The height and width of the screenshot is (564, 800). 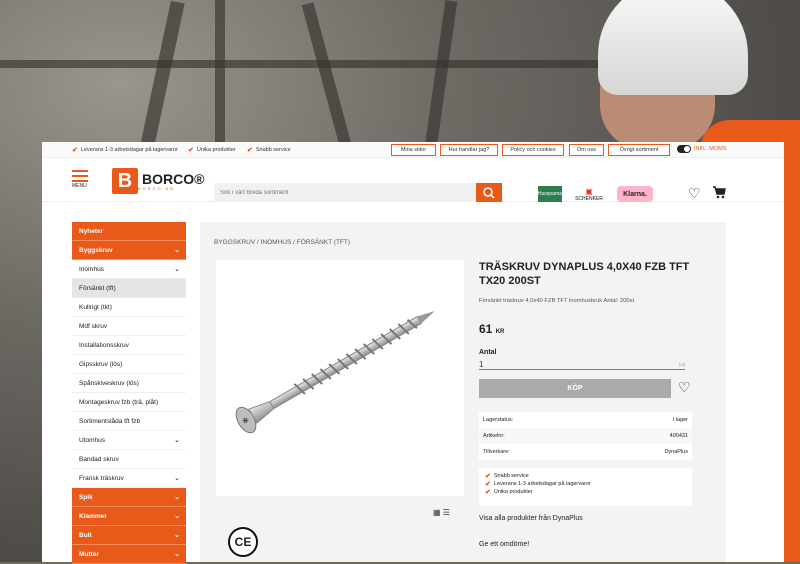 What do you see at coordinates (129, 364) in the screenshot?
I see `sidebar-item-gipsskruv: Gipsskruv (lös)` at bounding box center [129, 364].